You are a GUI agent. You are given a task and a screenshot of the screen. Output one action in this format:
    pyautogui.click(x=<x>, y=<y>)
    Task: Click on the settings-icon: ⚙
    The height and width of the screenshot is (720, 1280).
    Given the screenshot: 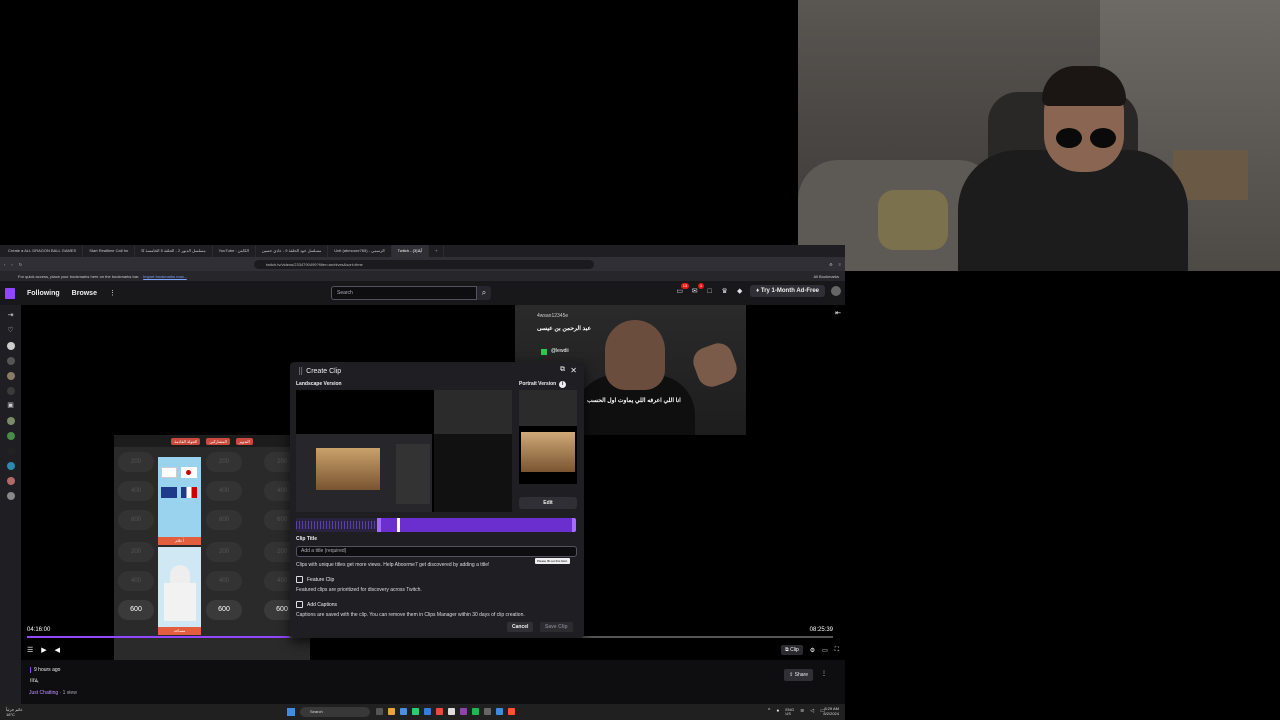 What is the action you would take?
    pyautogui.click(x=812, y=650)
    